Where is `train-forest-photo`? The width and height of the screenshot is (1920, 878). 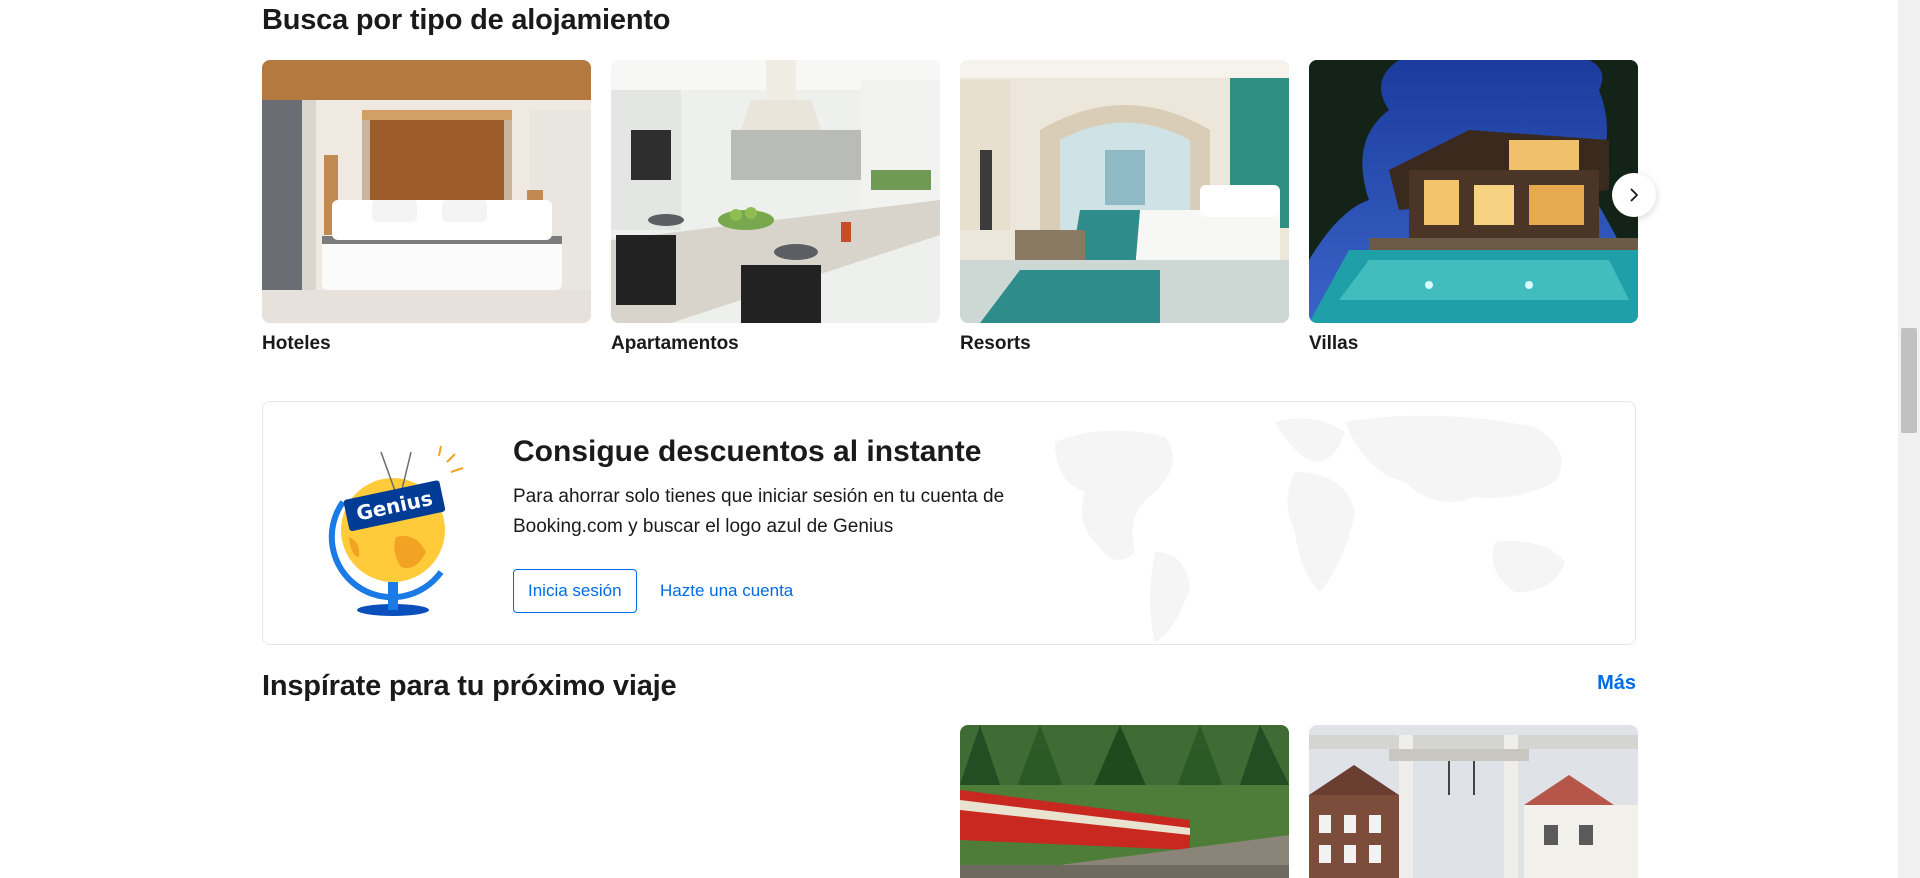
train-forest-photo is located at coordinates (1124, 801).